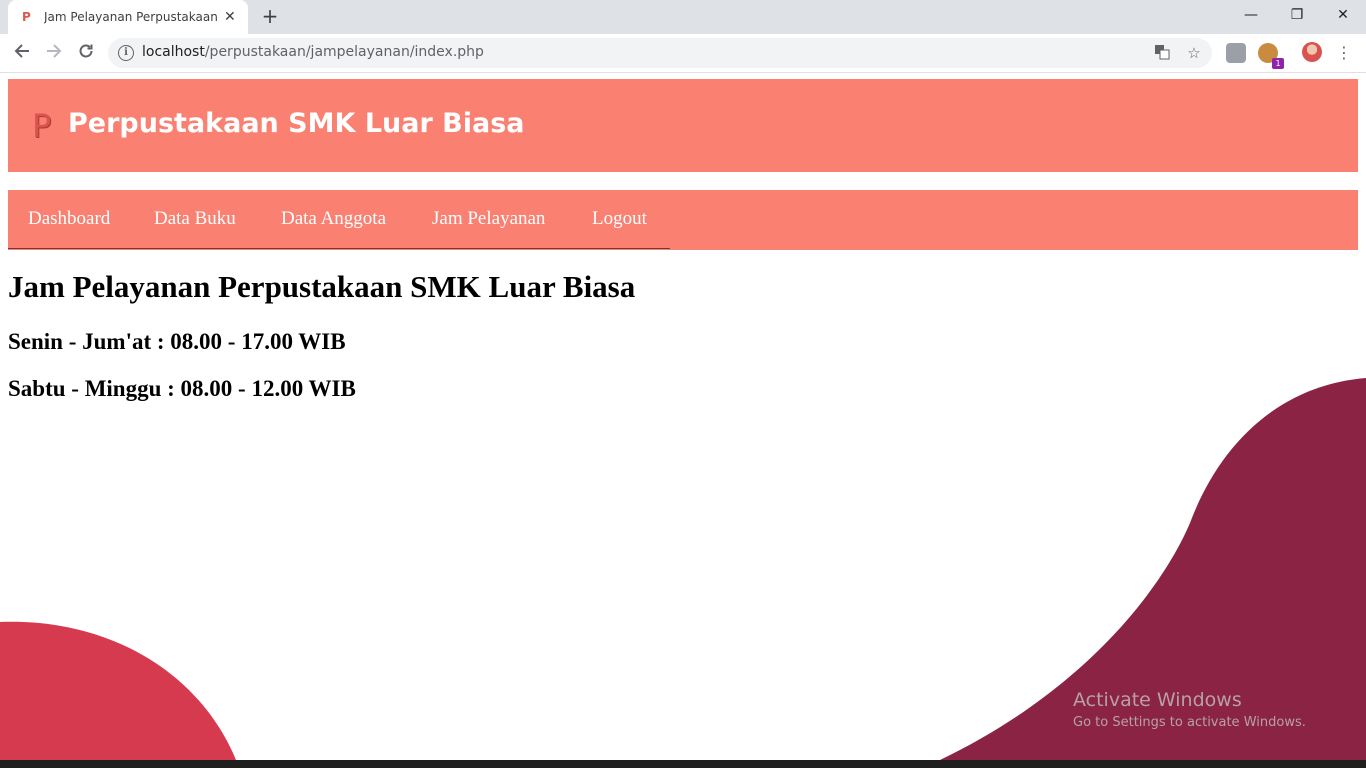  I want to click on star-icon: ☆, so click(1194, 53).